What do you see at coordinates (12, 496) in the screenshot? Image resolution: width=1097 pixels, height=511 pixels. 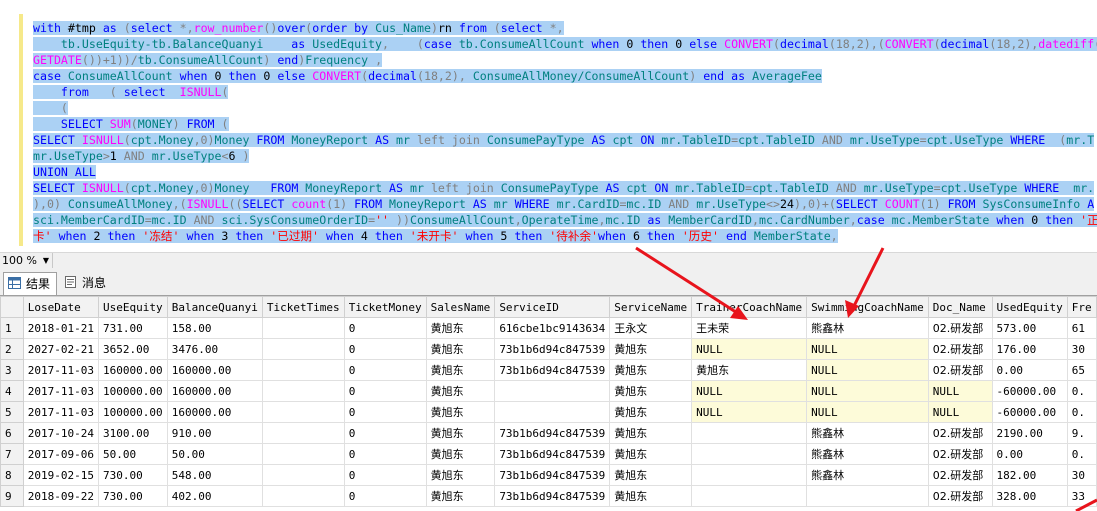 I see `row-number: 9` at bounding box center [12, 496].